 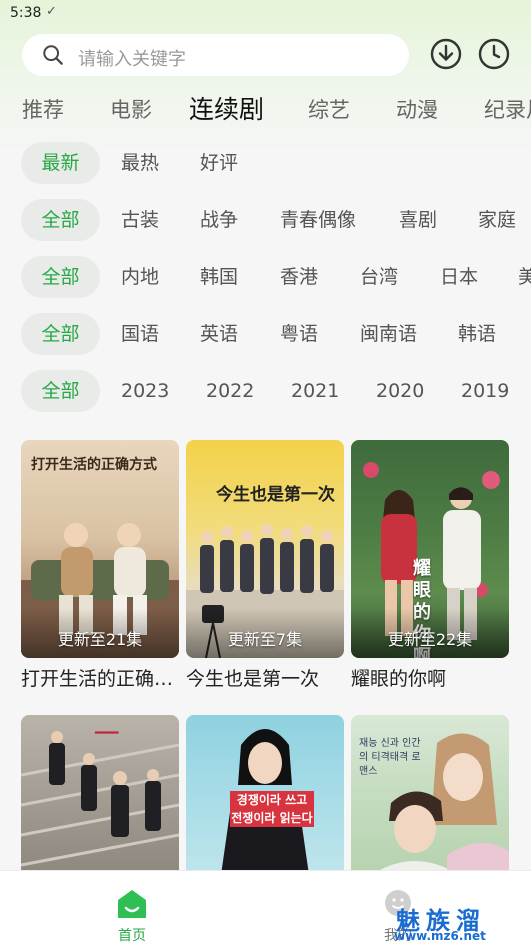 I want to click on sort-filter-row: 最新 最热 好评, so click(x=265, y=164).